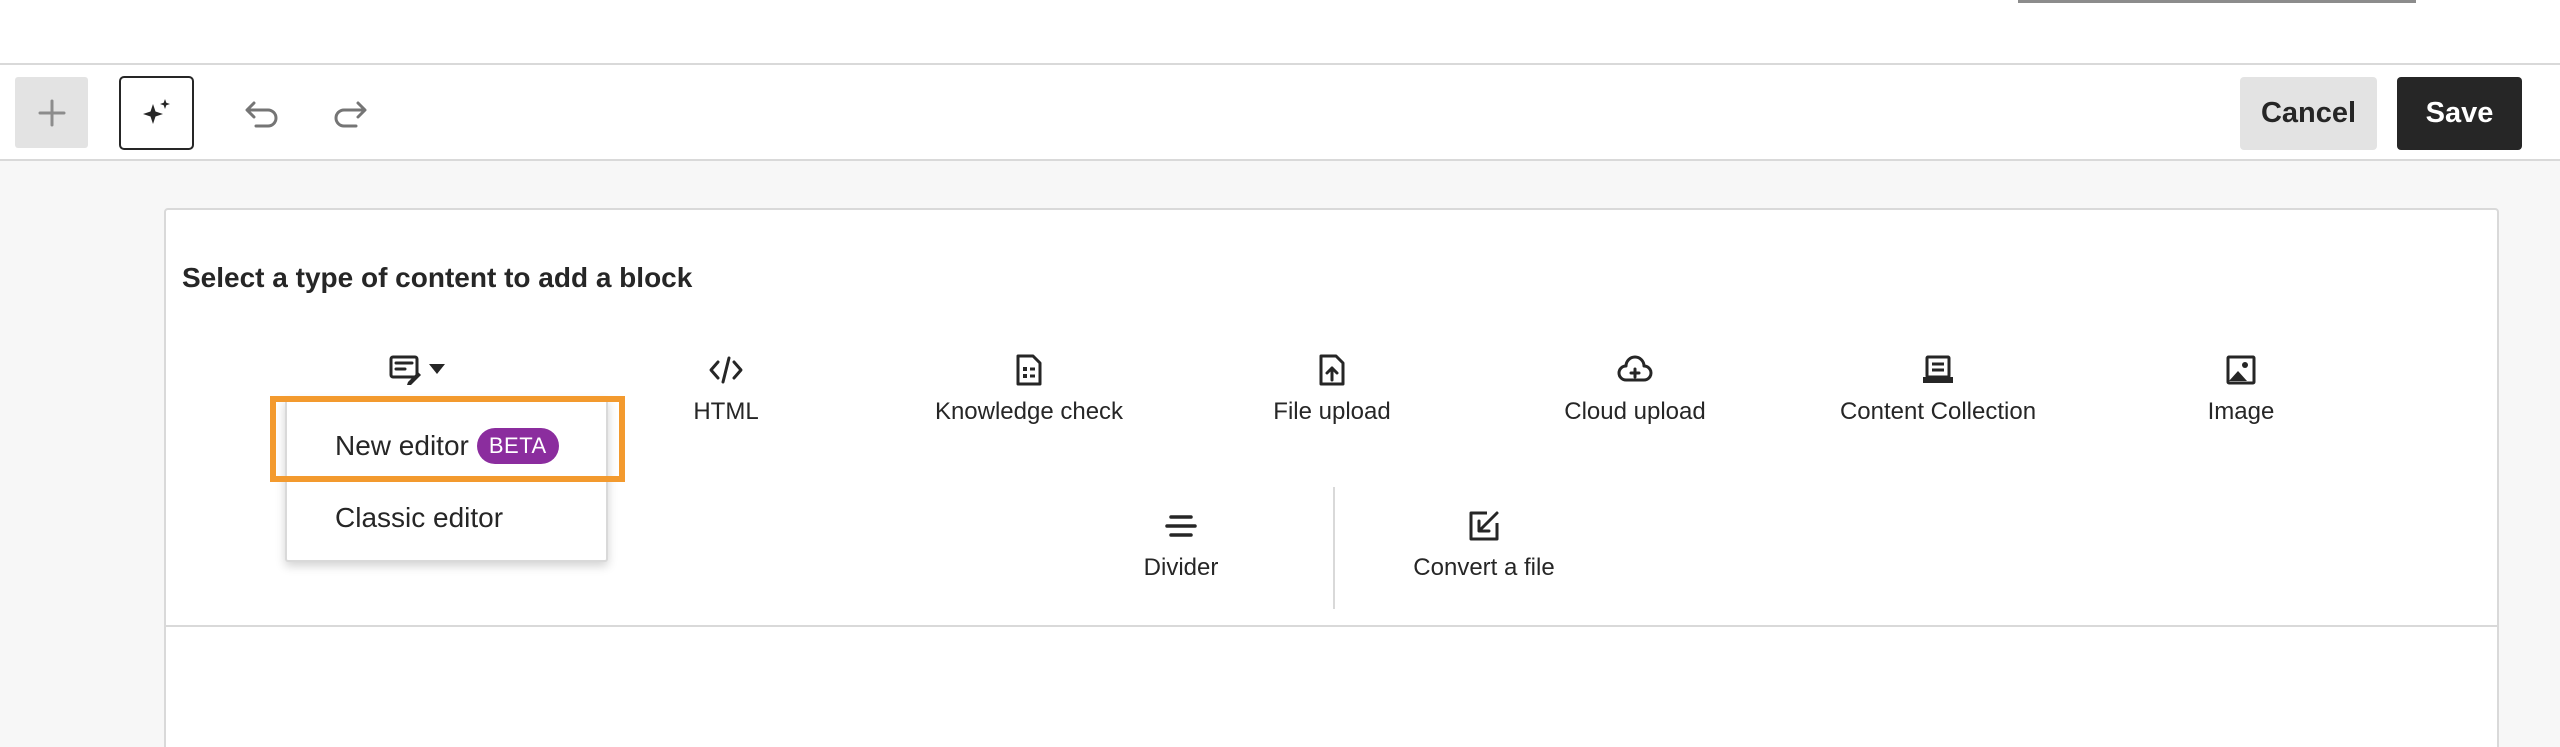 Image resolution: width=2560 pixels, height=747 pixels. What do you see at coordinates (1332, 411) in the screenshot?
I see `block-label: File upload` at bounding box center [1332, 411].